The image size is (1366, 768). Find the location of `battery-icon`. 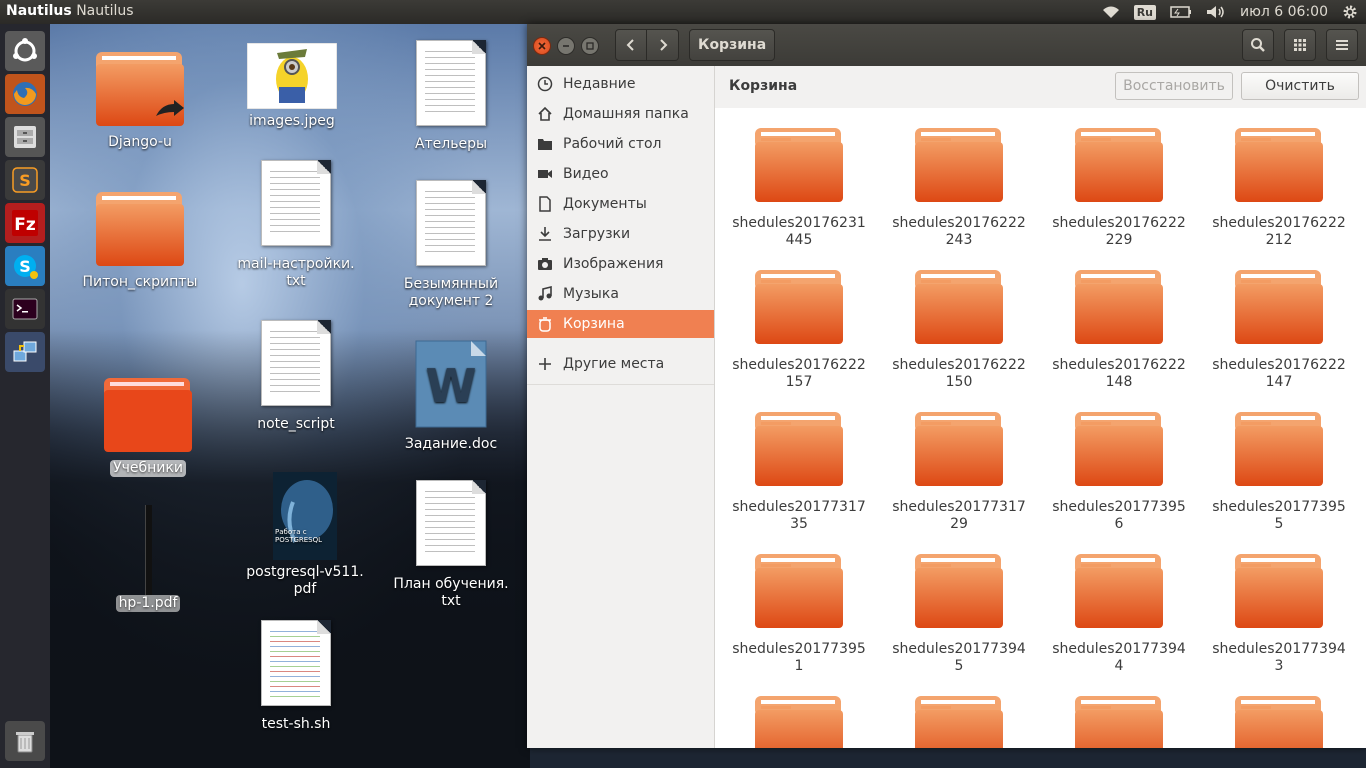

battery-icon is located at coordinates (1181, 12).